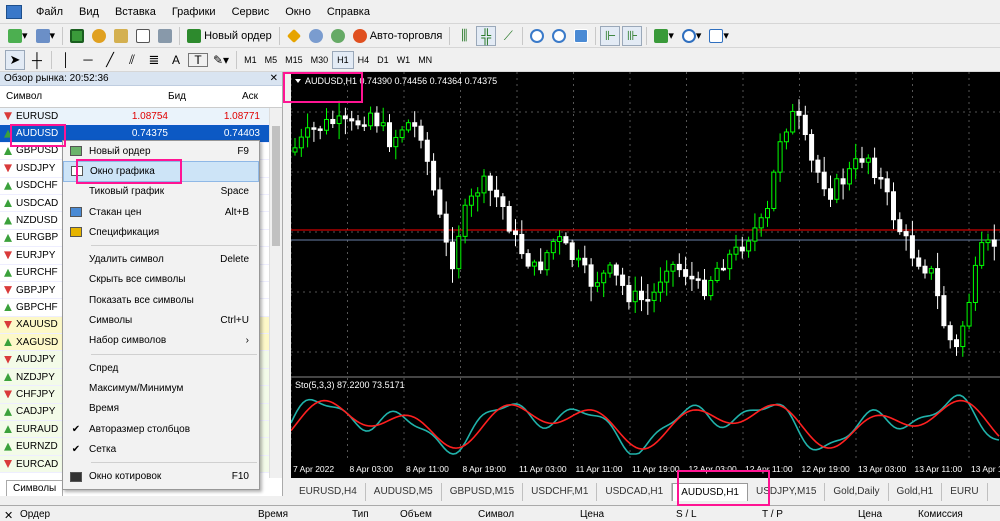 Image resolution: width=1000 pixels, height=521 pixels. Describe the element at coordinates (965, 492) in the screenshot. I see `chart-tab-9: EURU` at that location.